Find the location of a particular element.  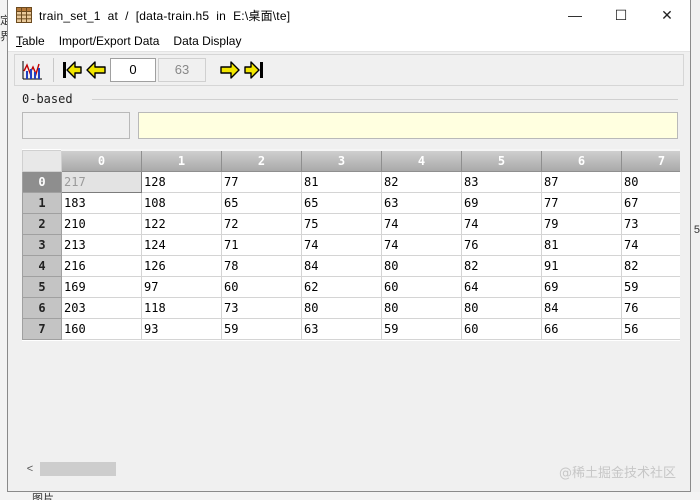

table-cell: 124 is located at coordinates (181, 244).